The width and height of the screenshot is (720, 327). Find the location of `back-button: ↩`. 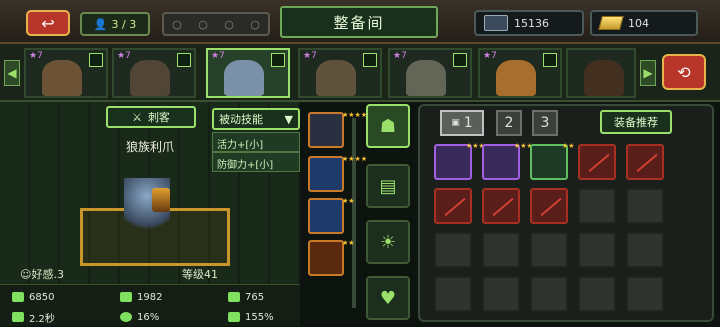

back-button: ↩ is located at coordinates (48, 23).